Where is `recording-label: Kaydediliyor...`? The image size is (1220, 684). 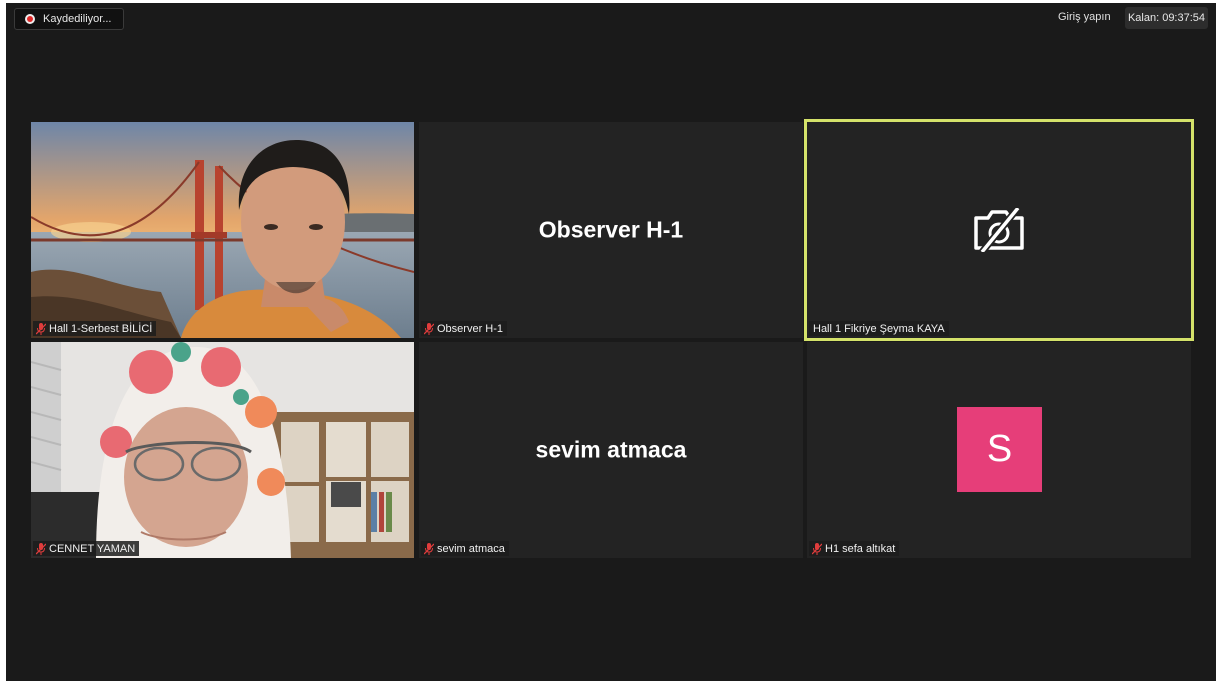 recording-label: Kaydediliyor... is located at coordinates (77, 19).